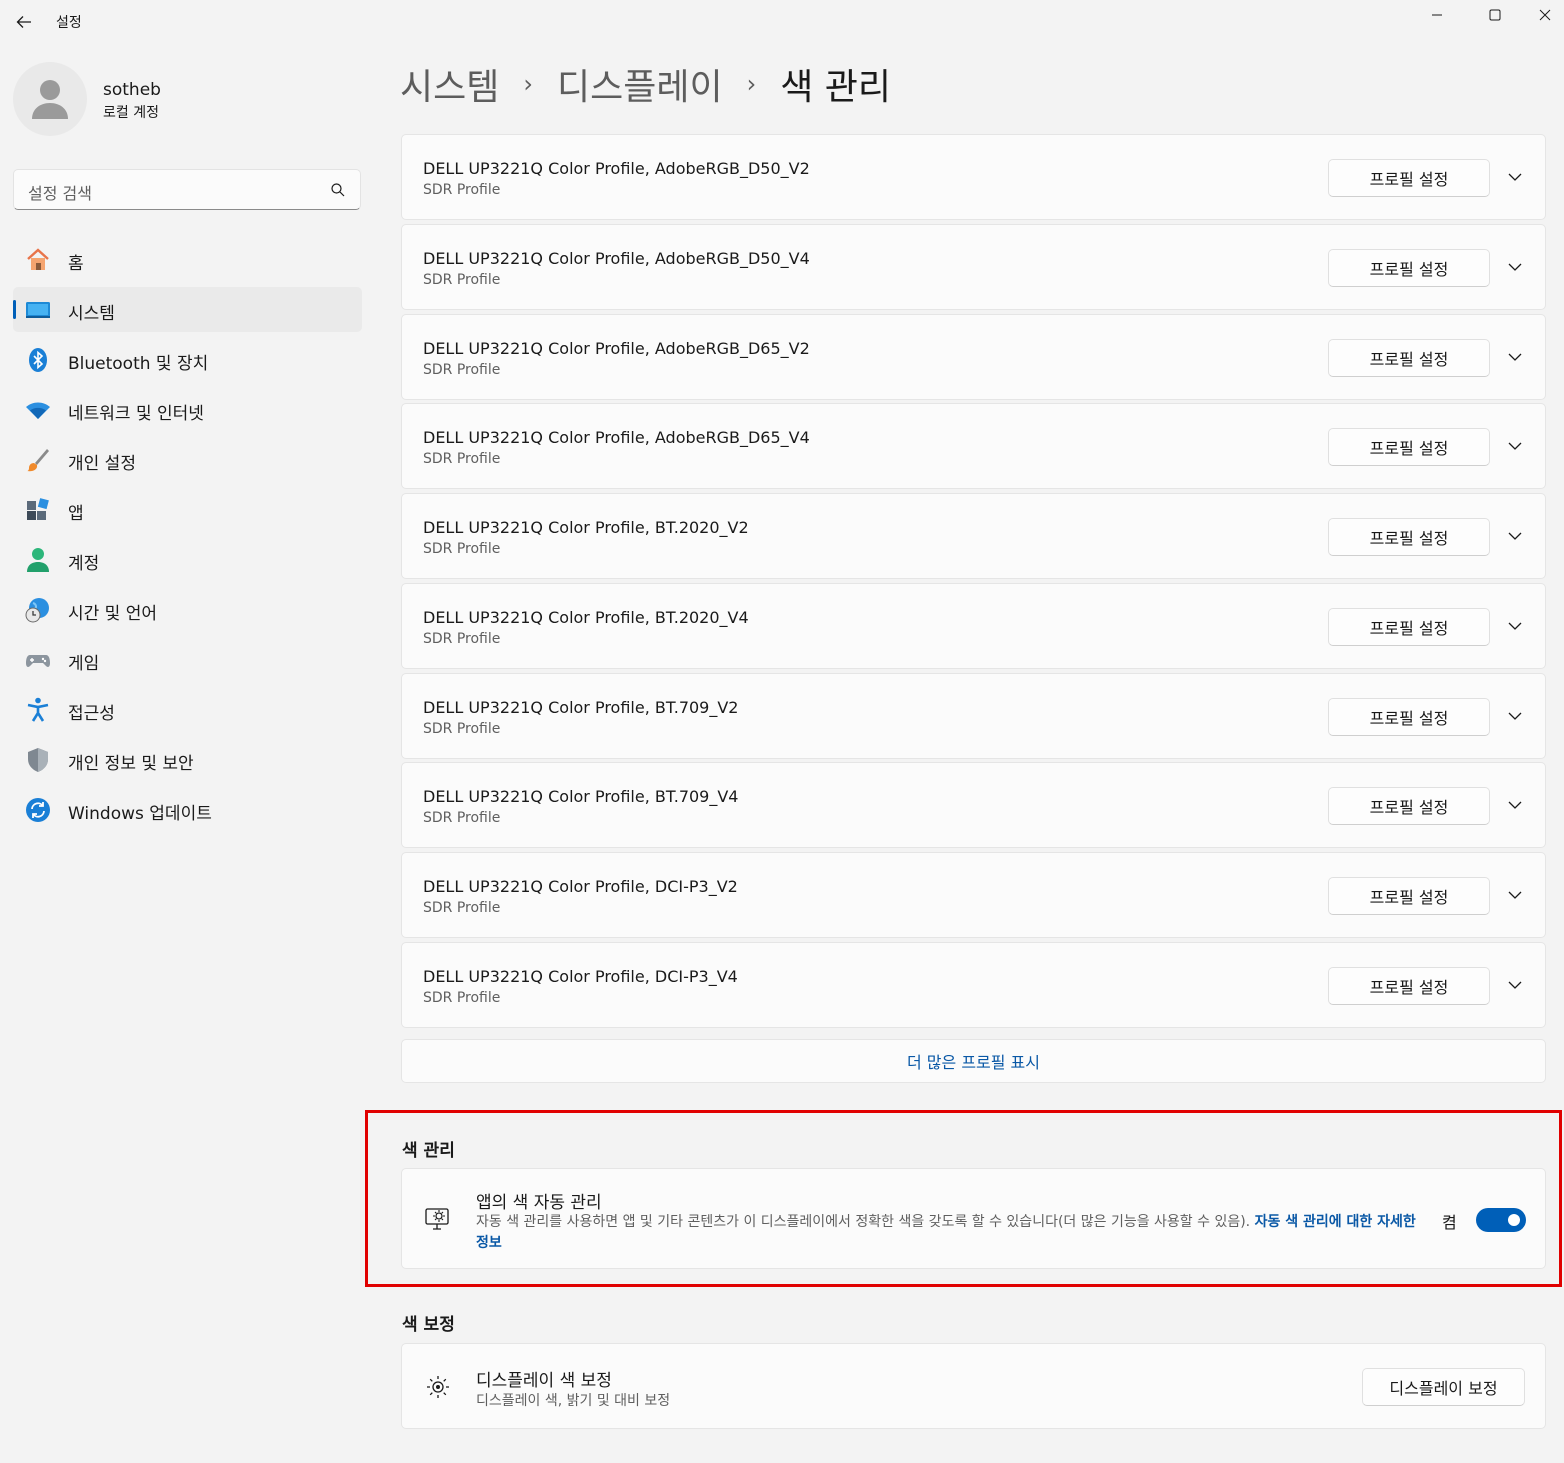 This screenshot has height=1463, width=1564. I want to click on sidebar-item-apps: 앱, so click(187, 509).